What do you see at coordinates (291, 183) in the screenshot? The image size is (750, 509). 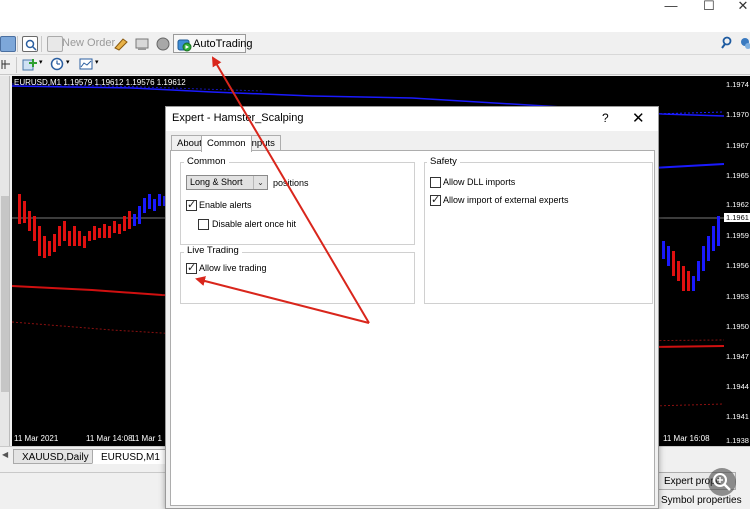 I see `positions-label: positions` at bounding box center [291, 183].